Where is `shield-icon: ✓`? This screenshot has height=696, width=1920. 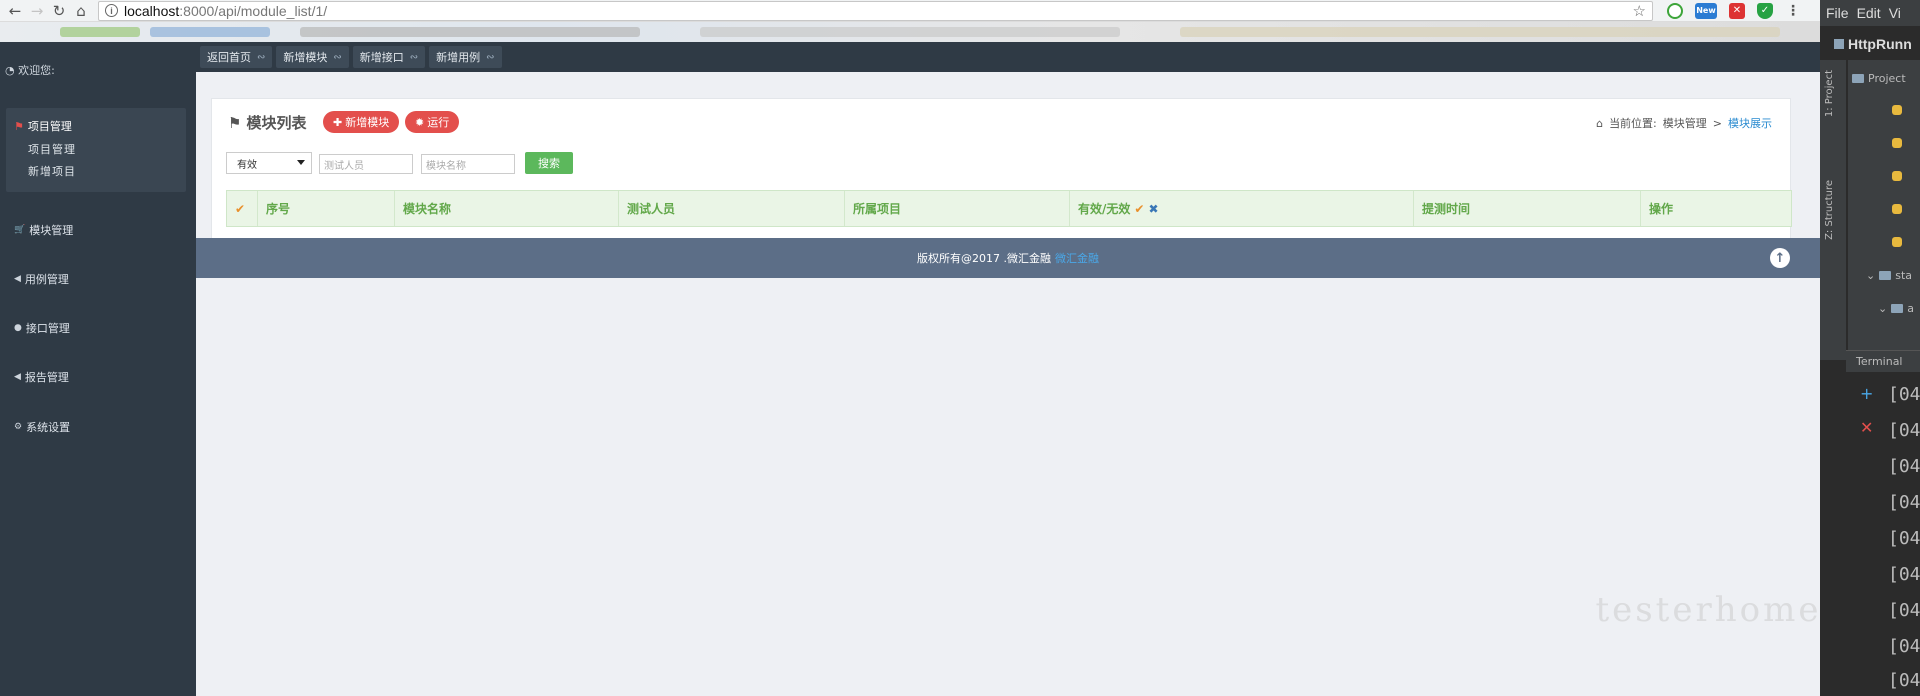 shield-icon: ✓ is located at coordinates (1765, 10).